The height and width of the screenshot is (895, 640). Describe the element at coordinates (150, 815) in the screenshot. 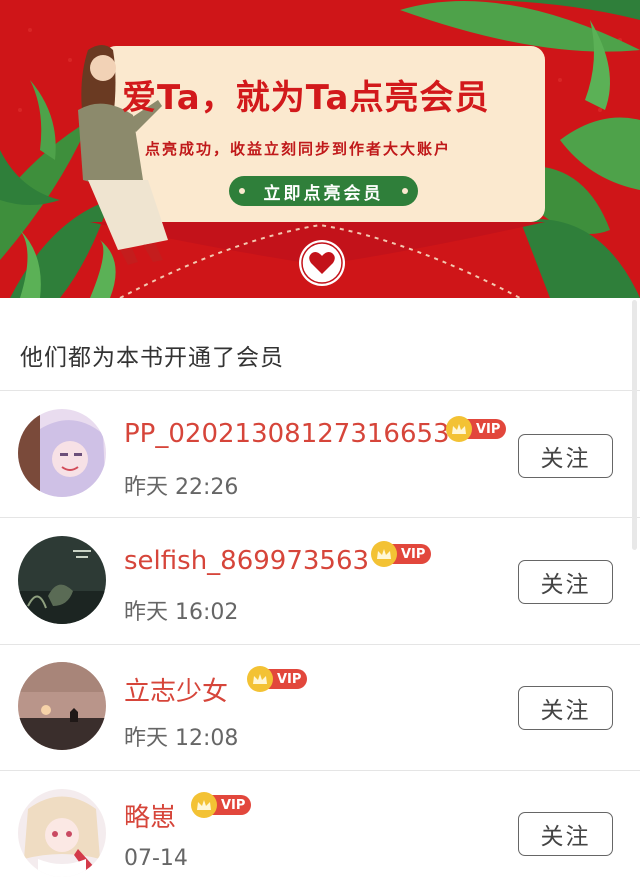

I see `member-name: 略崽` at that location.